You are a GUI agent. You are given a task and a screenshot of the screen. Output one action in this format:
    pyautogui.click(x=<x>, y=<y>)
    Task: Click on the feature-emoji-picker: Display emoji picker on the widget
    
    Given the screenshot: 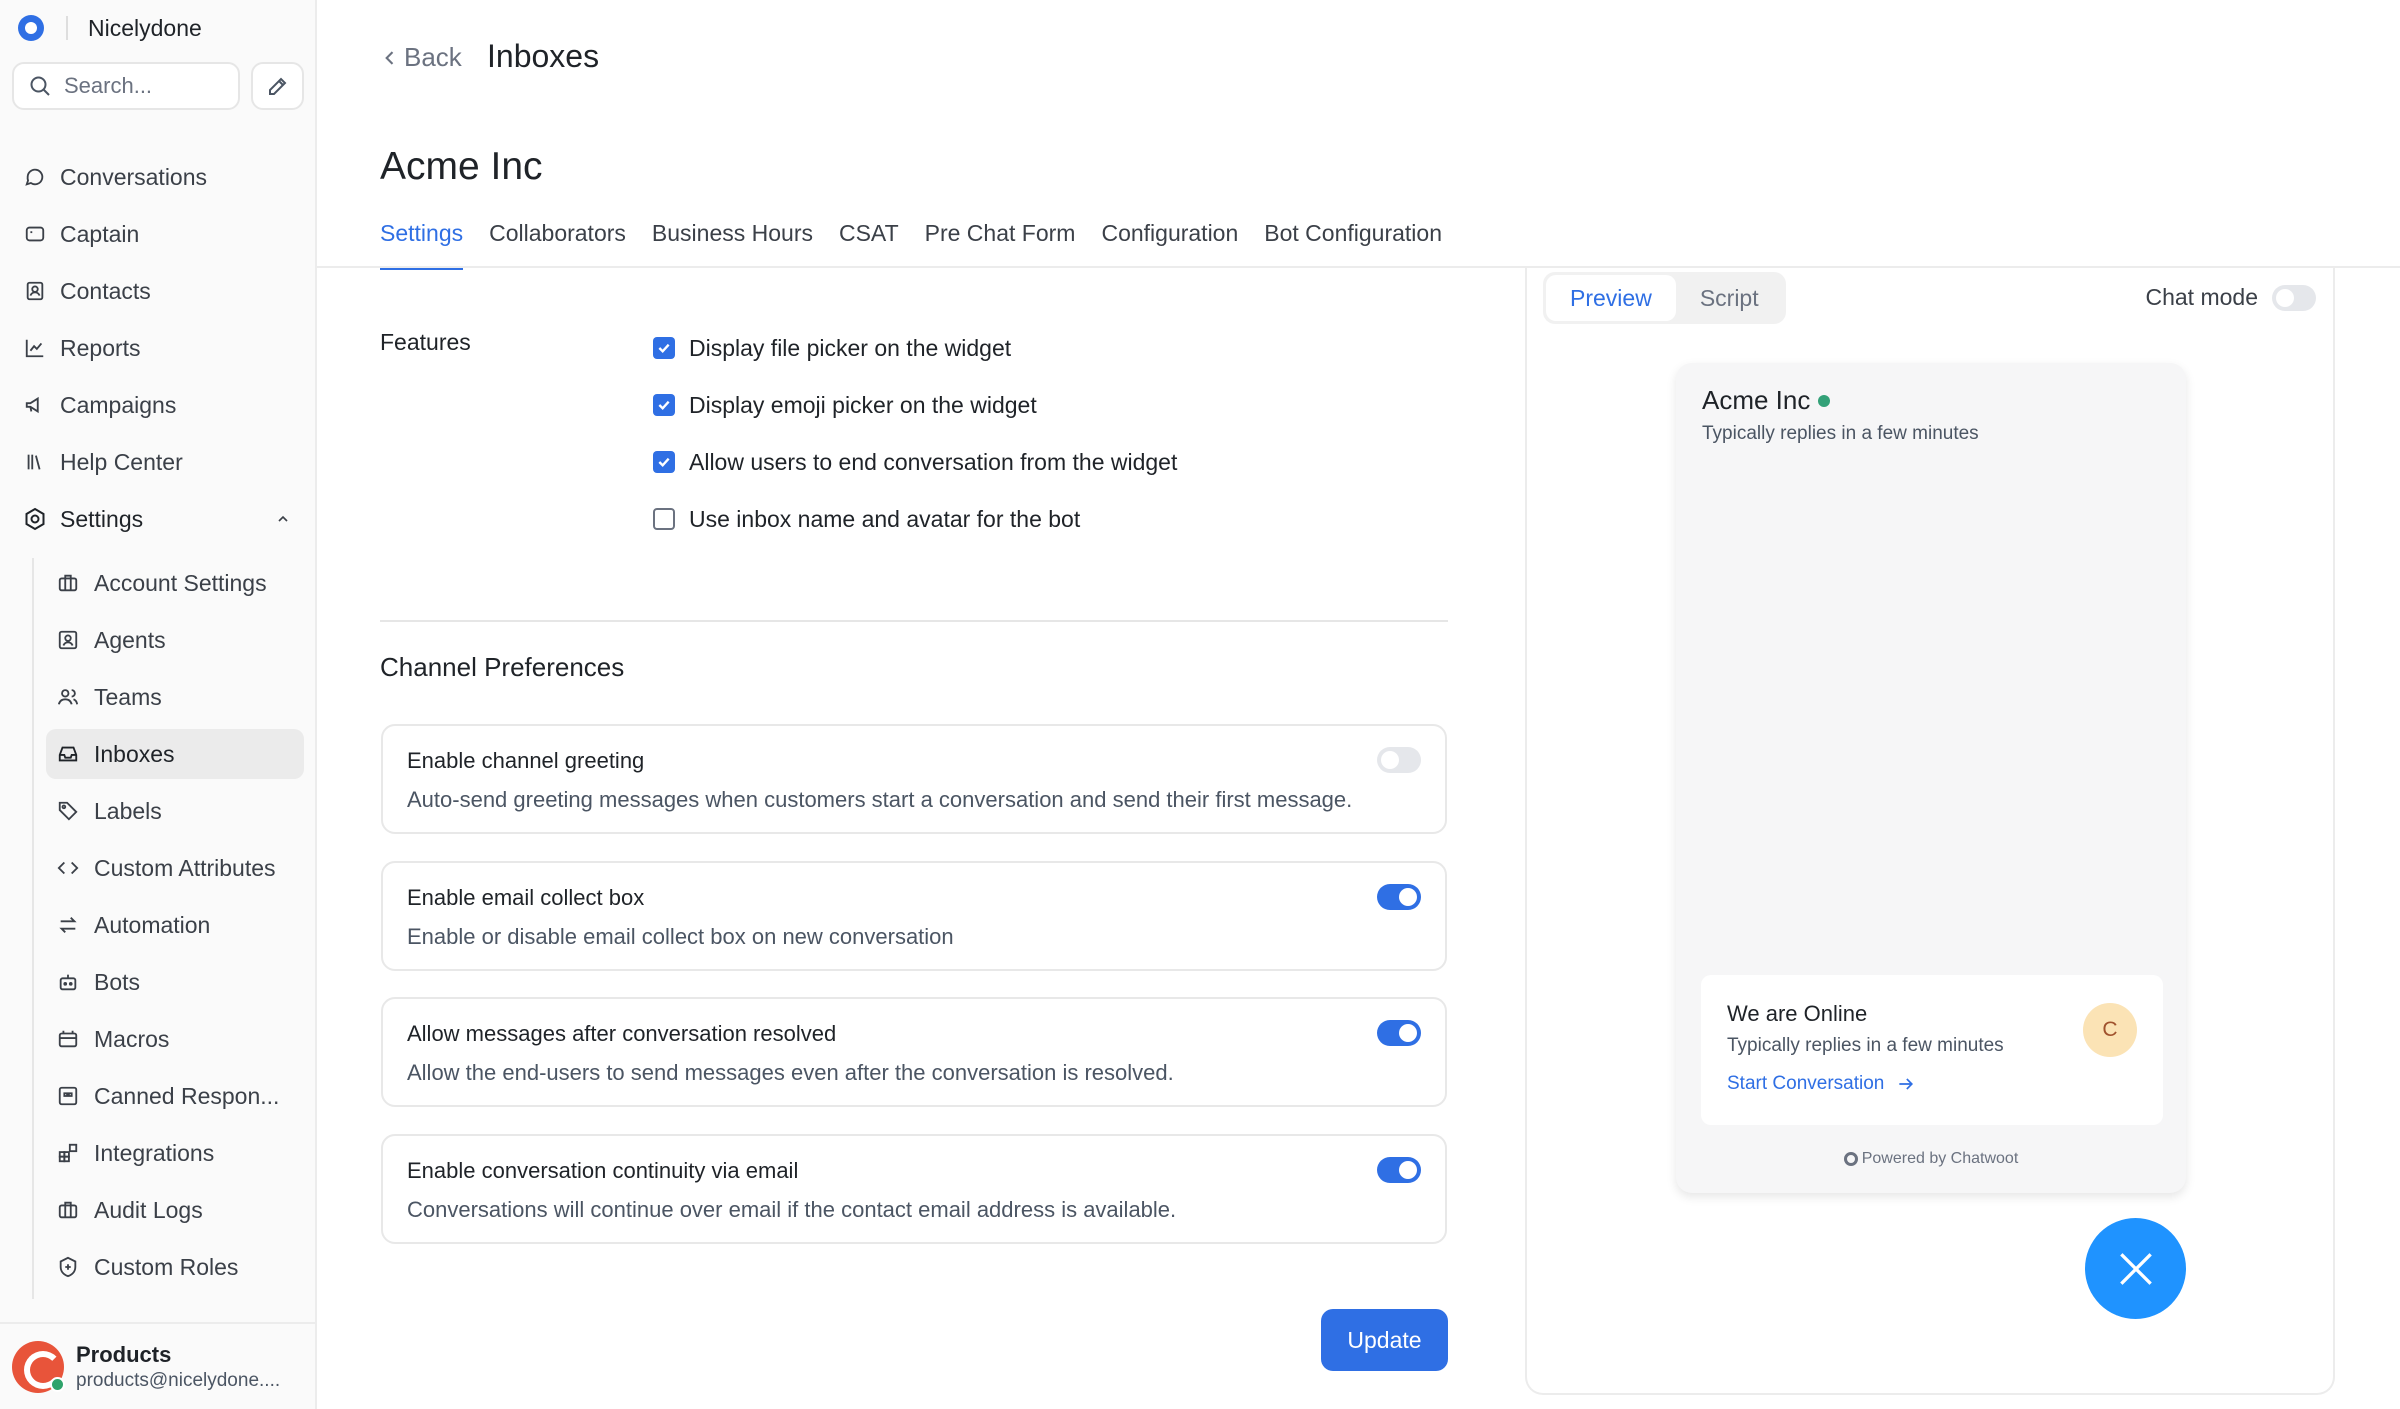 What is the action you would take?
    pyautogui.click(x=915, y=405)
    